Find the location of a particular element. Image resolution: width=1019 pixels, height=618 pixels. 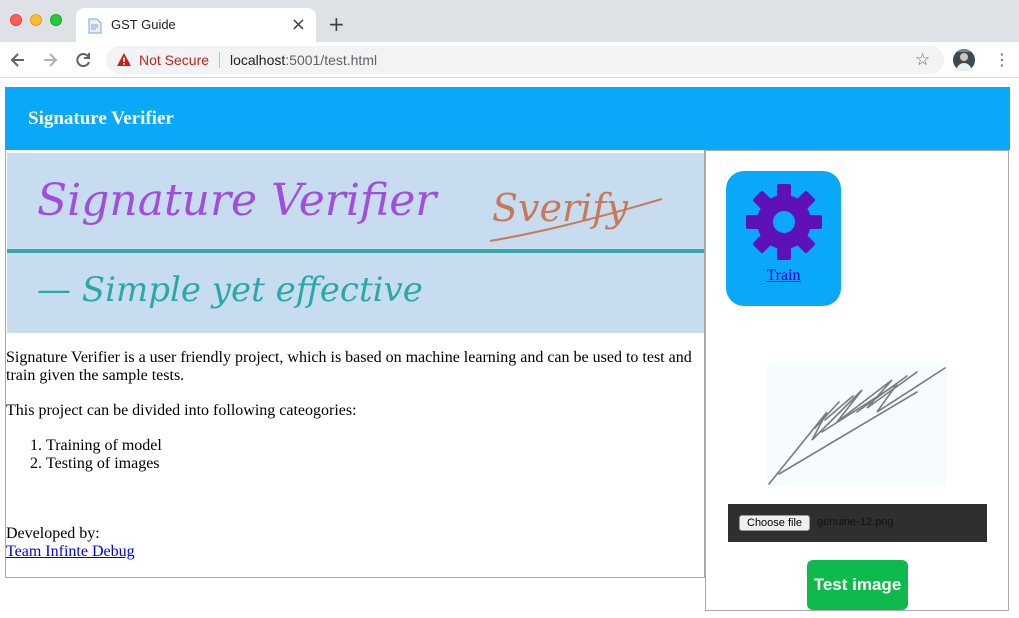

forward-arrow-icon is located at coordinates (50, 60).